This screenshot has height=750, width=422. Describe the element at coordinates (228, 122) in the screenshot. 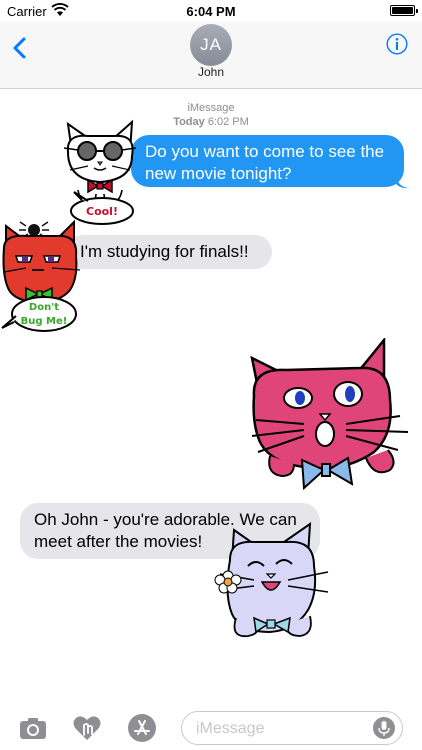

I see `timestamp-time: 6:02 PM` at that location.